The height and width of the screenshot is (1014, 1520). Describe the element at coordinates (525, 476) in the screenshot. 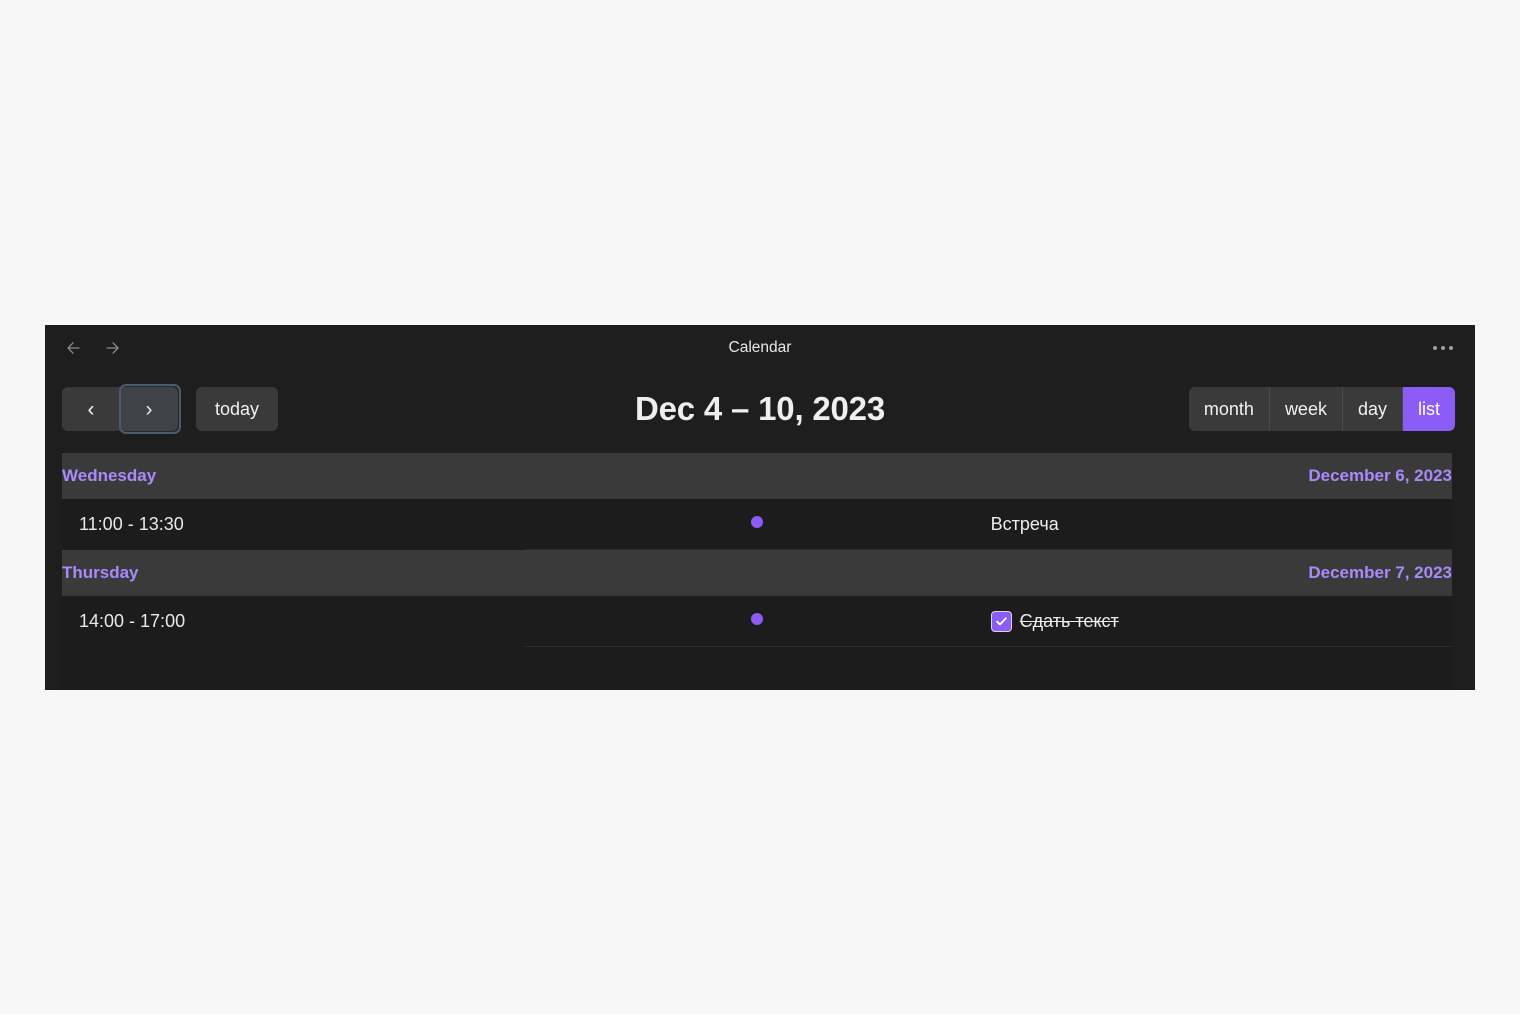

I see `day-header-name: Wednesday` at that location.